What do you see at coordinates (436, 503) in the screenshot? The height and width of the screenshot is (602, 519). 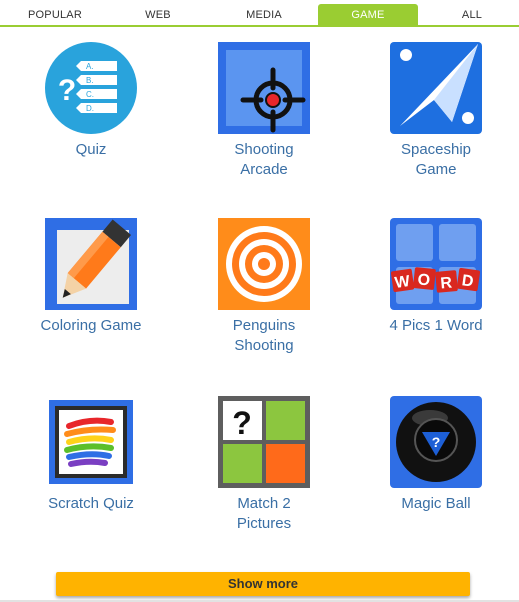 I see `game-label: Magic Ball` at bounding box center [436, 503].